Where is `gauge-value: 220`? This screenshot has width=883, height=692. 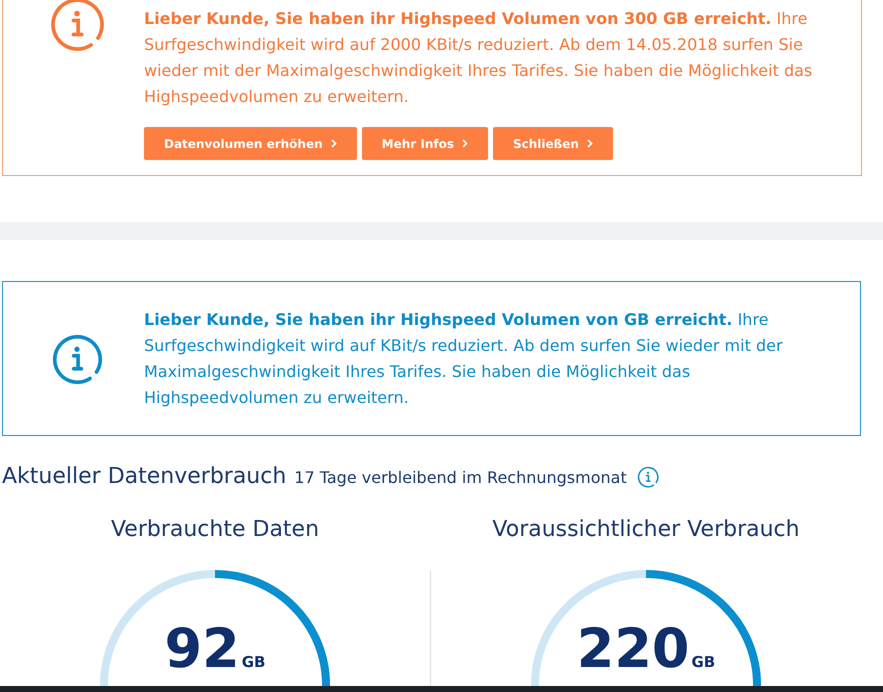
gauge-value: 220 is located at coordinates (633, 649).